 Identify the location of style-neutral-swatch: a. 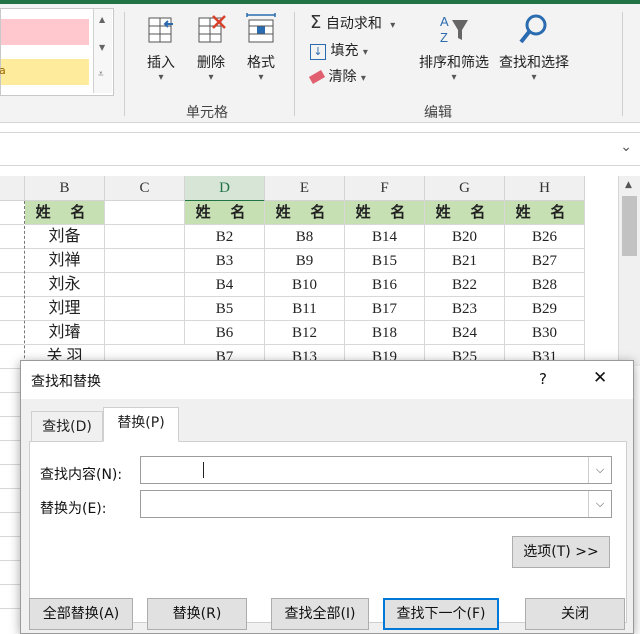
(44, 72).